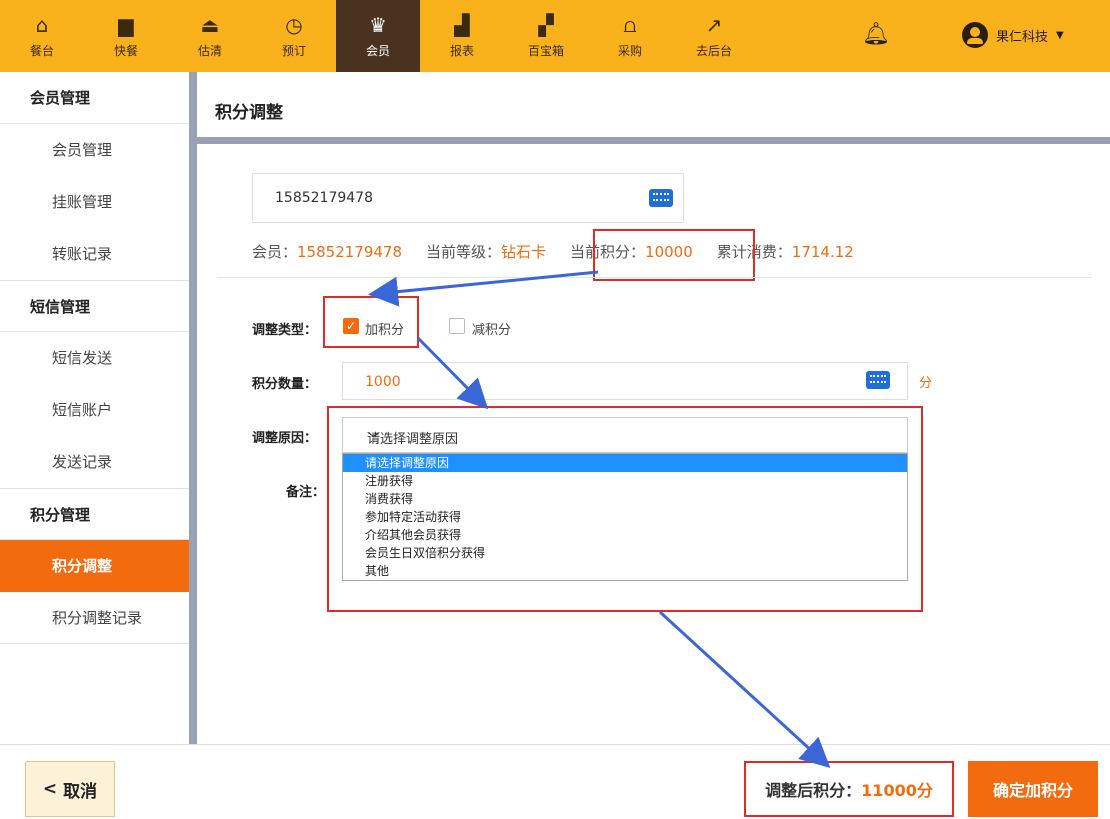 This screenshot has height=819, width=1110. I want to click on external-link-icon: ↗, so click(714, 24).